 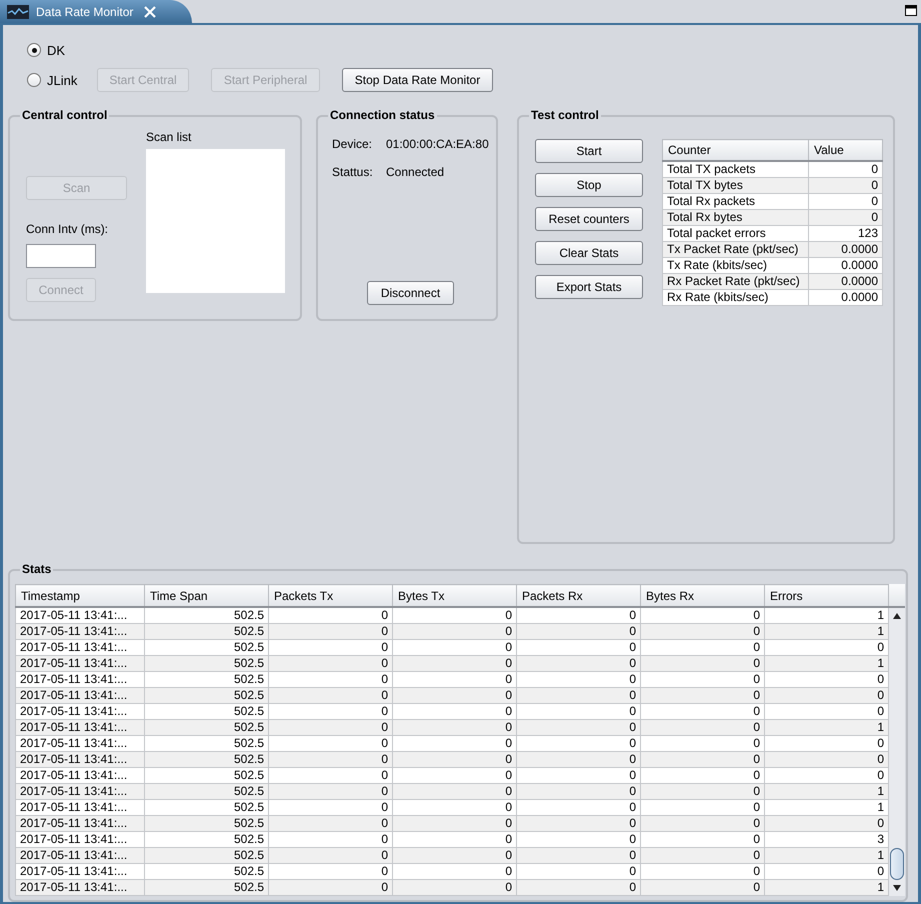 I want to click on panel-title: Stats, so click(x=37, y=569).